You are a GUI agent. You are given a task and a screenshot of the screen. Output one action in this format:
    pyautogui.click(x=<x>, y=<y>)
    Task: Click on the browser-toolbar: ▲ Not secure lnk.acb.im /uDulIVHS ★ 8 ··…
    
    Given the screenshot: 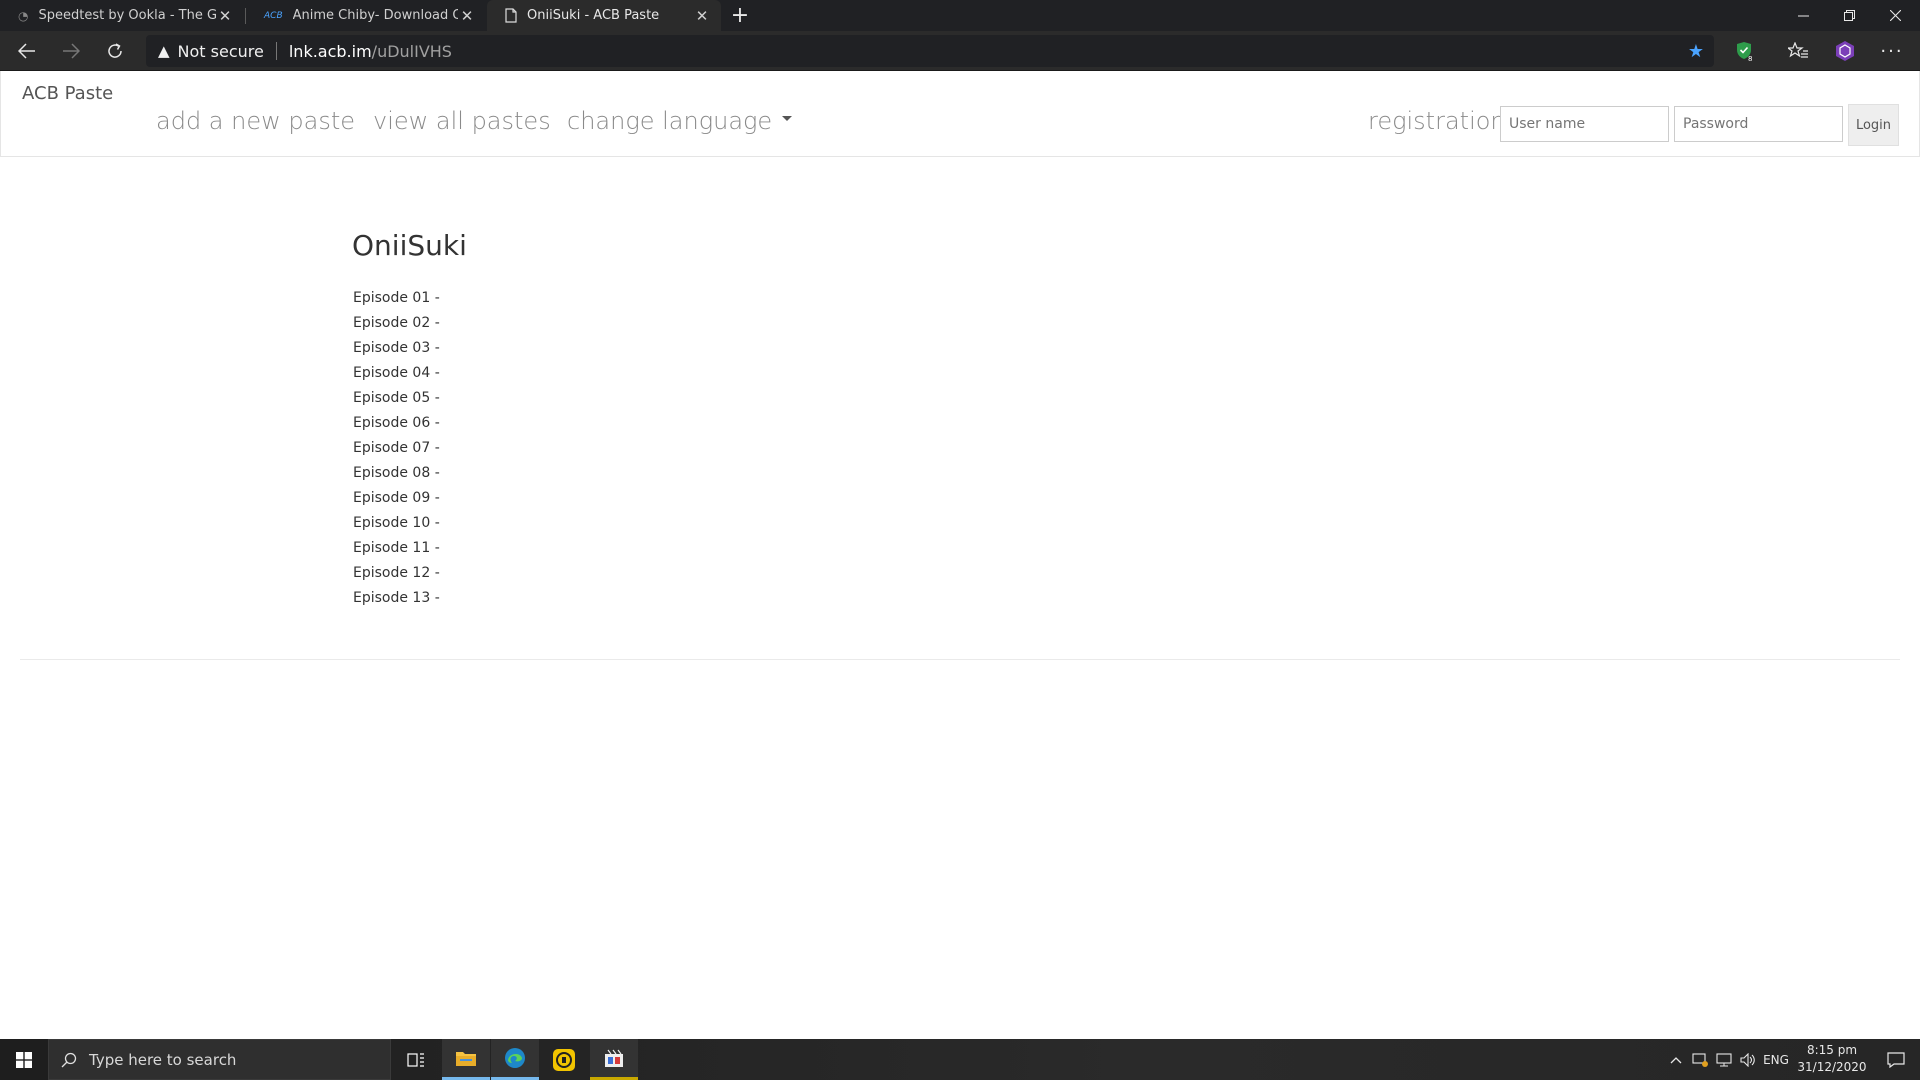 What is the action you would take?
    pyautogui.click(x=960, y=51)
    